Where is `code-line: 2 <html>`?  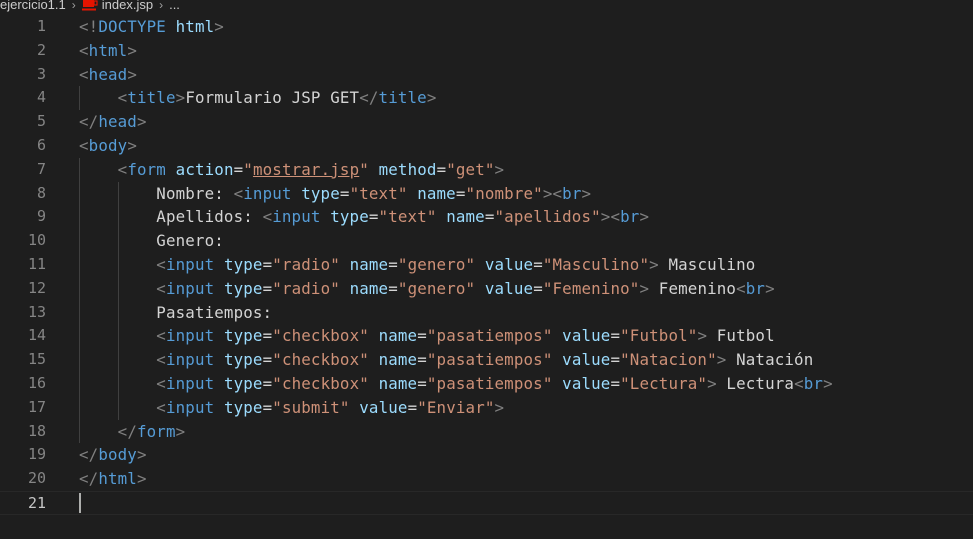 code-line: 2 <html> is located at coordinates (486, 51).